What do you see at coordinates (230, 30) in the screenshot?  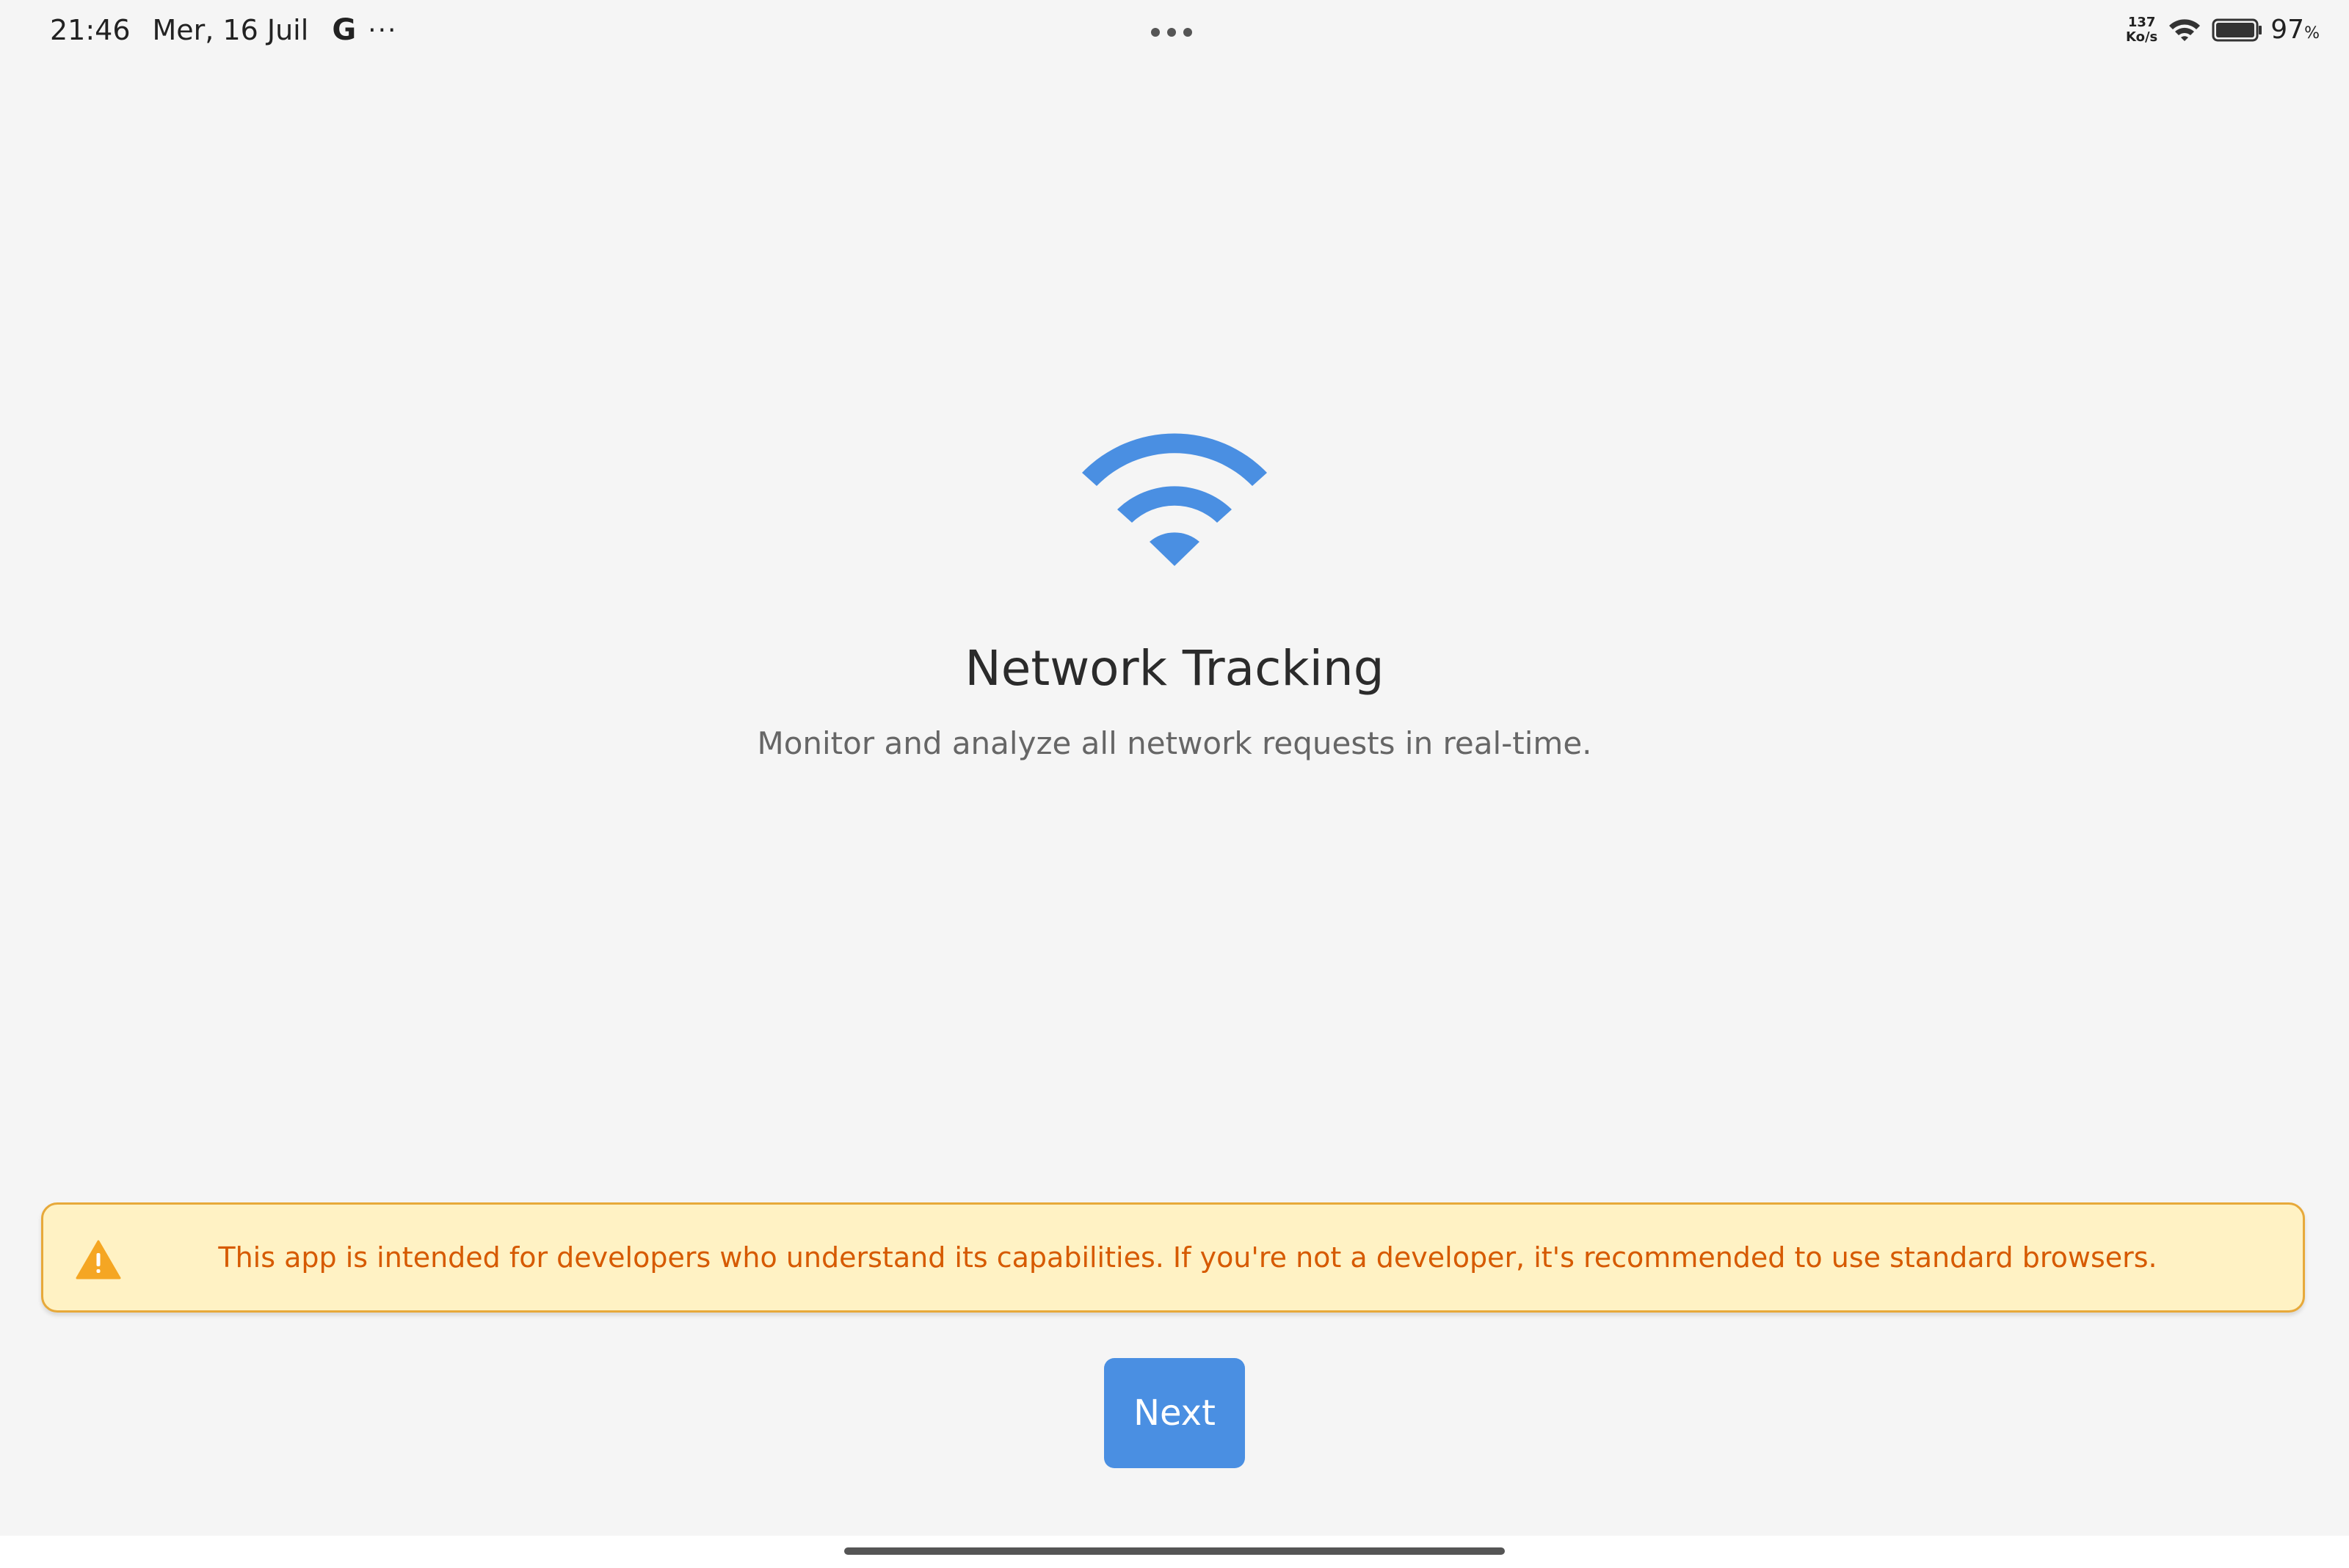 I see `status-date: Mer, 16 Juil` at bounding box center [230, 30].